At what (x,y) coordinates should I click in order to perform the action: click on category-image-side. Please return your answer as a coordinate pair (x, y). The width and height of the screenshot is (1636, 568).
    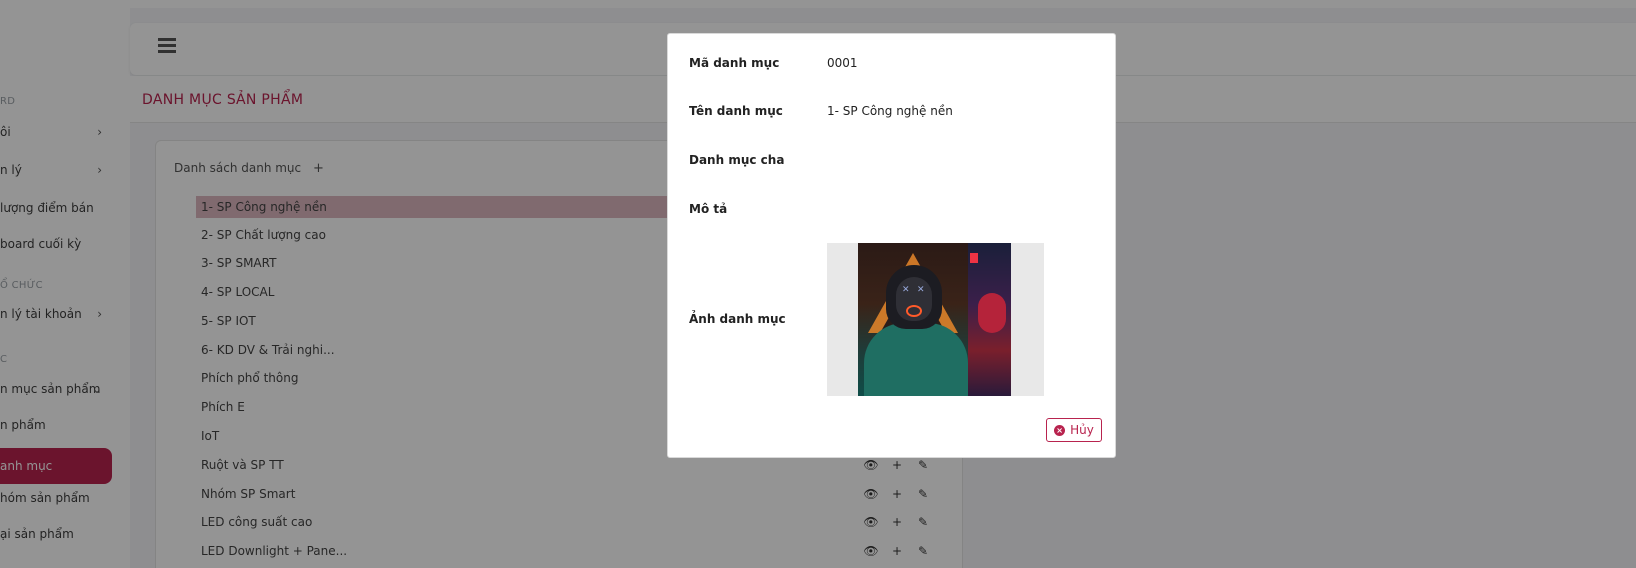
    Looking at the image, I should click on (989, 319).